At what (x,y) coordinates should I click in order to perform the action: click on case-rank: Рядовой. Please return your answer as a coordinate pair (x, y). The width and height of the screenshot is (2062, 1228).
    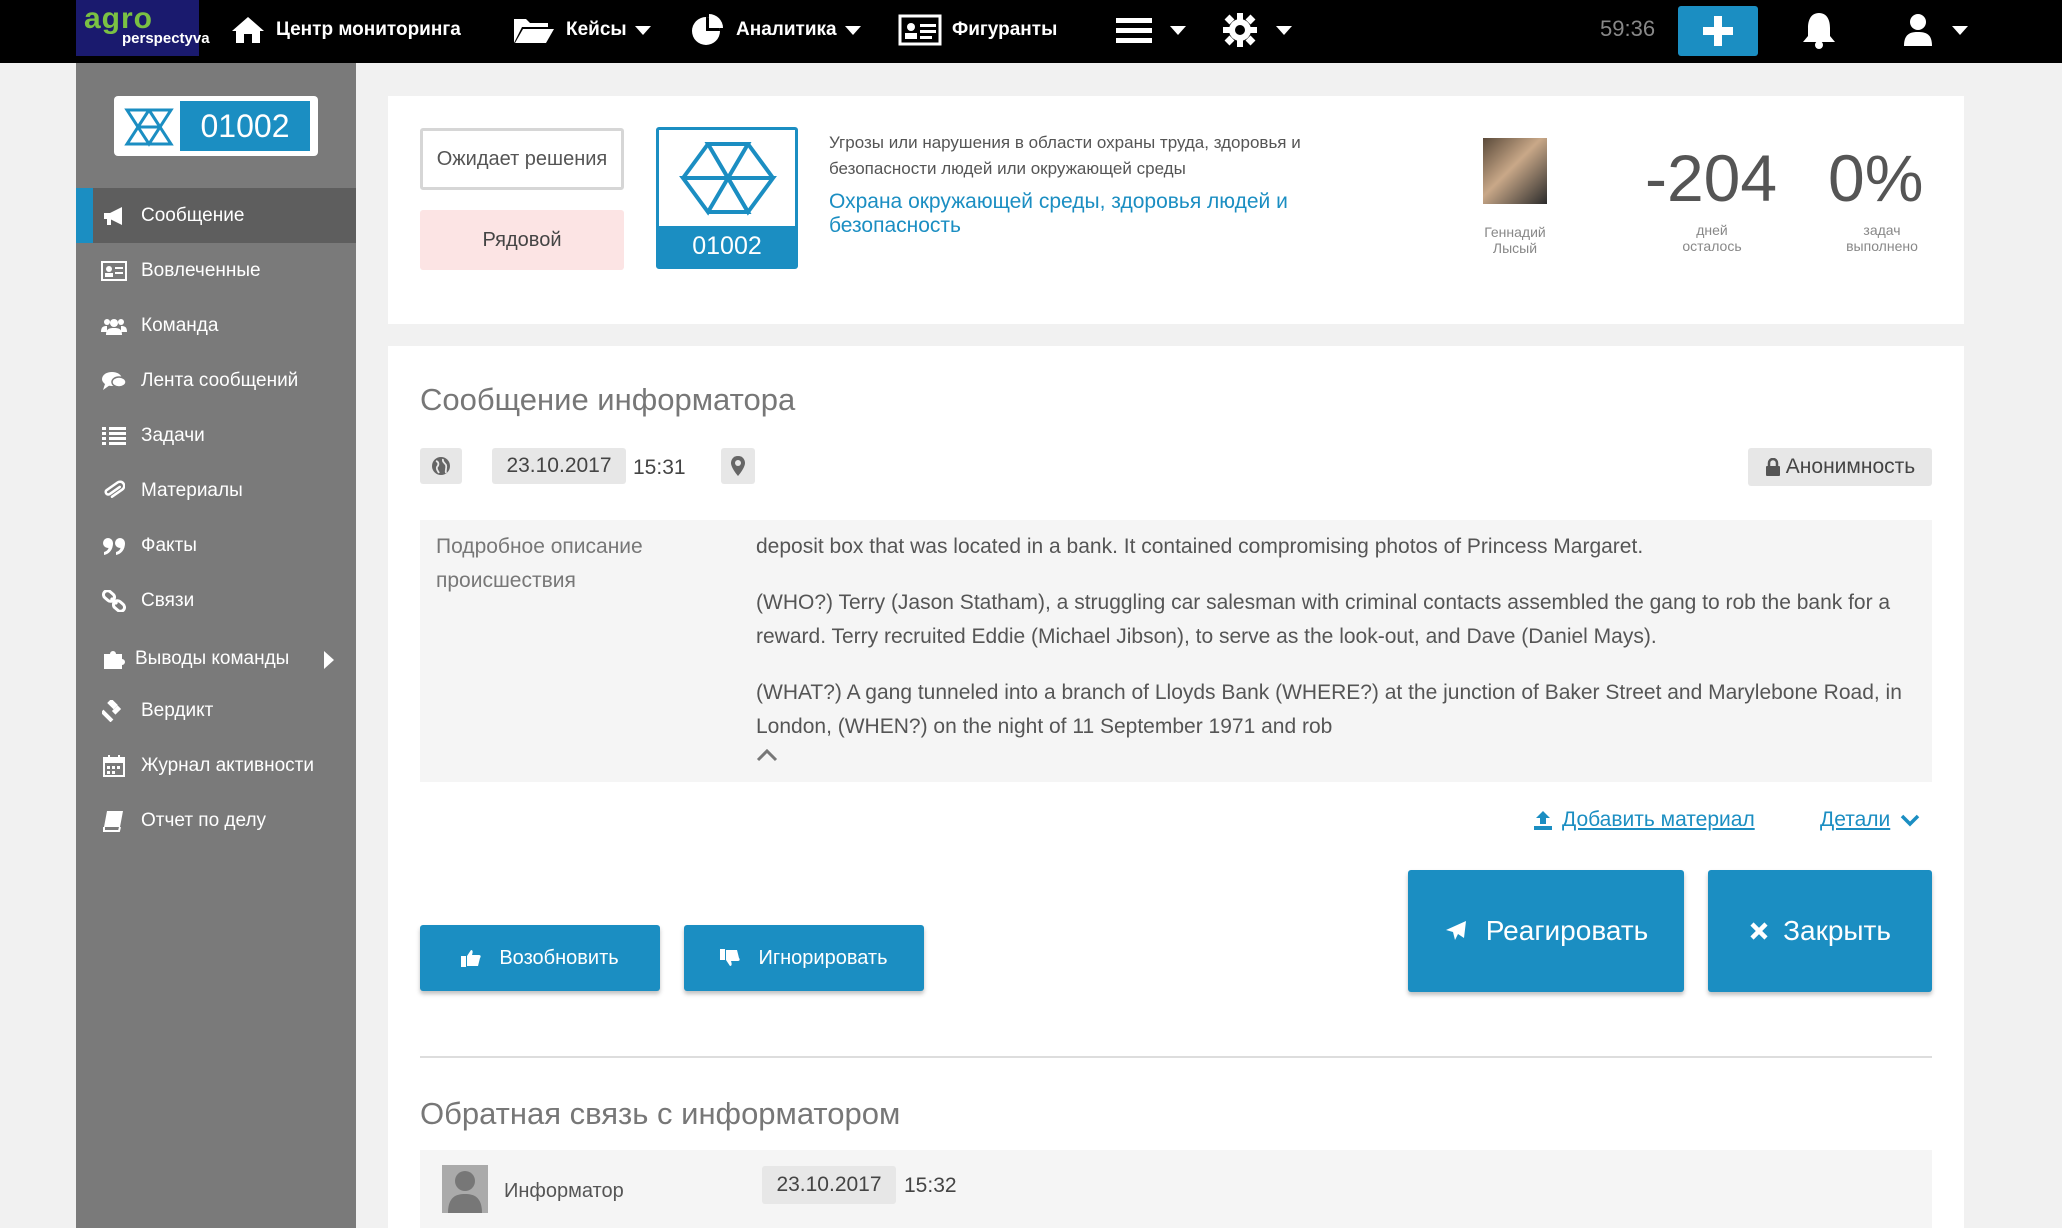
    Looking at the image, I should click on (522, 240).